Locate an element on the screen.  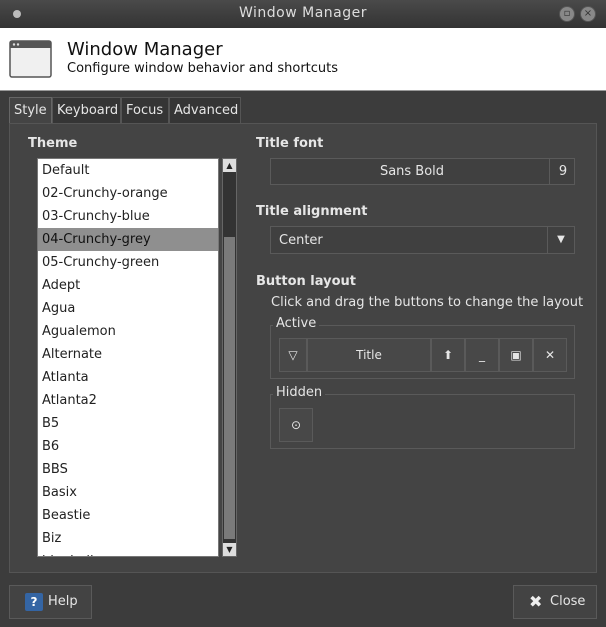
theme-item: Agua is located at coordinates (128, 308).